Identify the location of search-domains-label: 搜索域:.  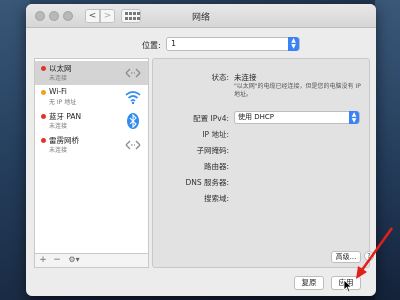
(216, 198).